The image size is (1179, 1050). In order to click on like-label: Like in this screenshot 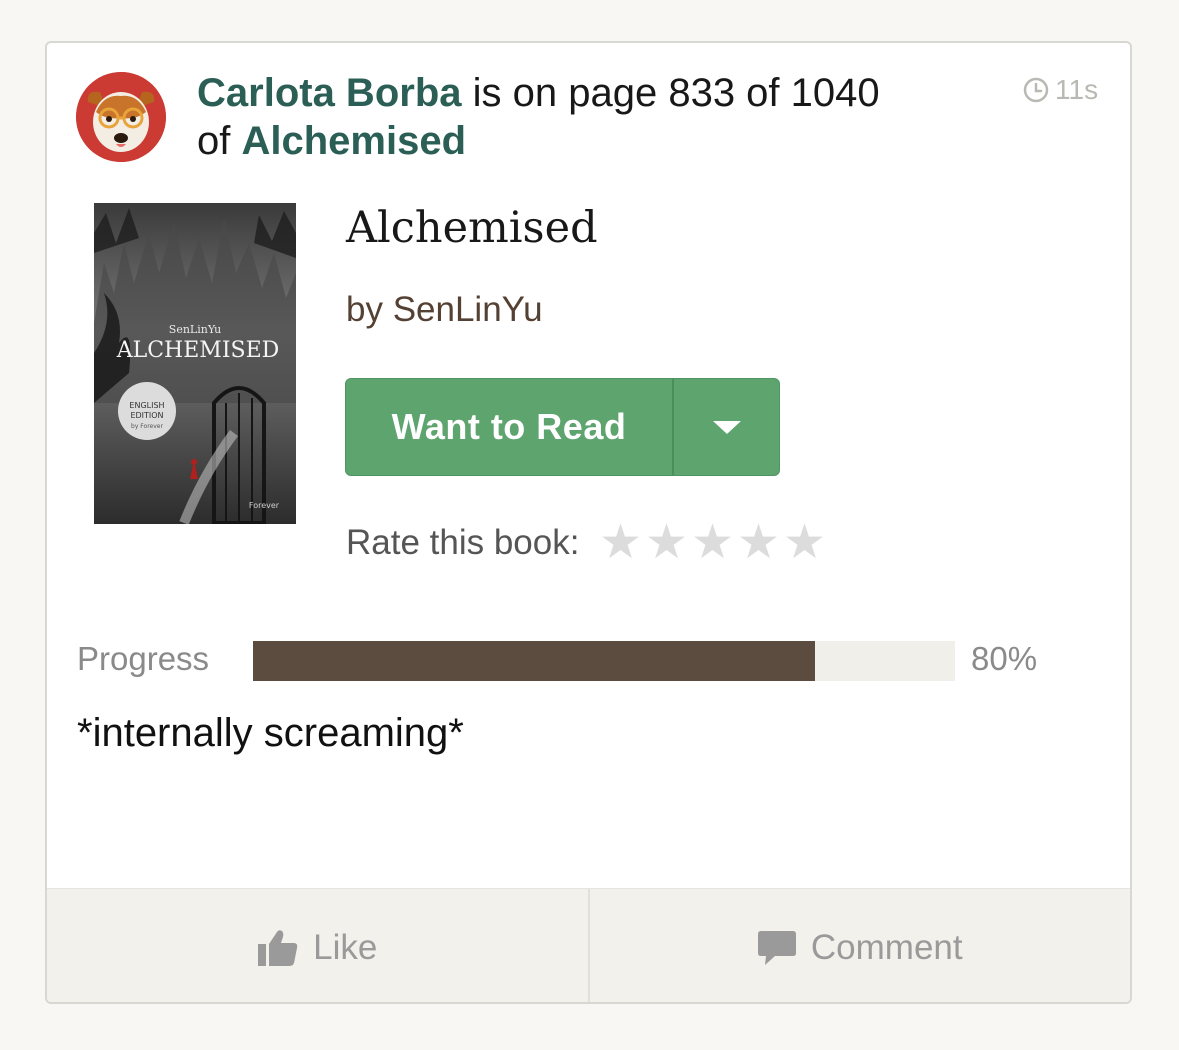, I will do `click(345, 947)`.